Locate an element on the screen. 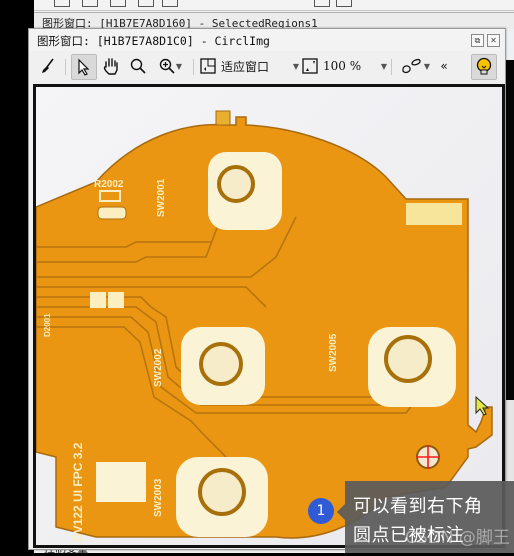 Image resolution: width=514 pixels, height=556 pixels. draw-shape-dropdown: ▼ is located at coordinates (415, 66).